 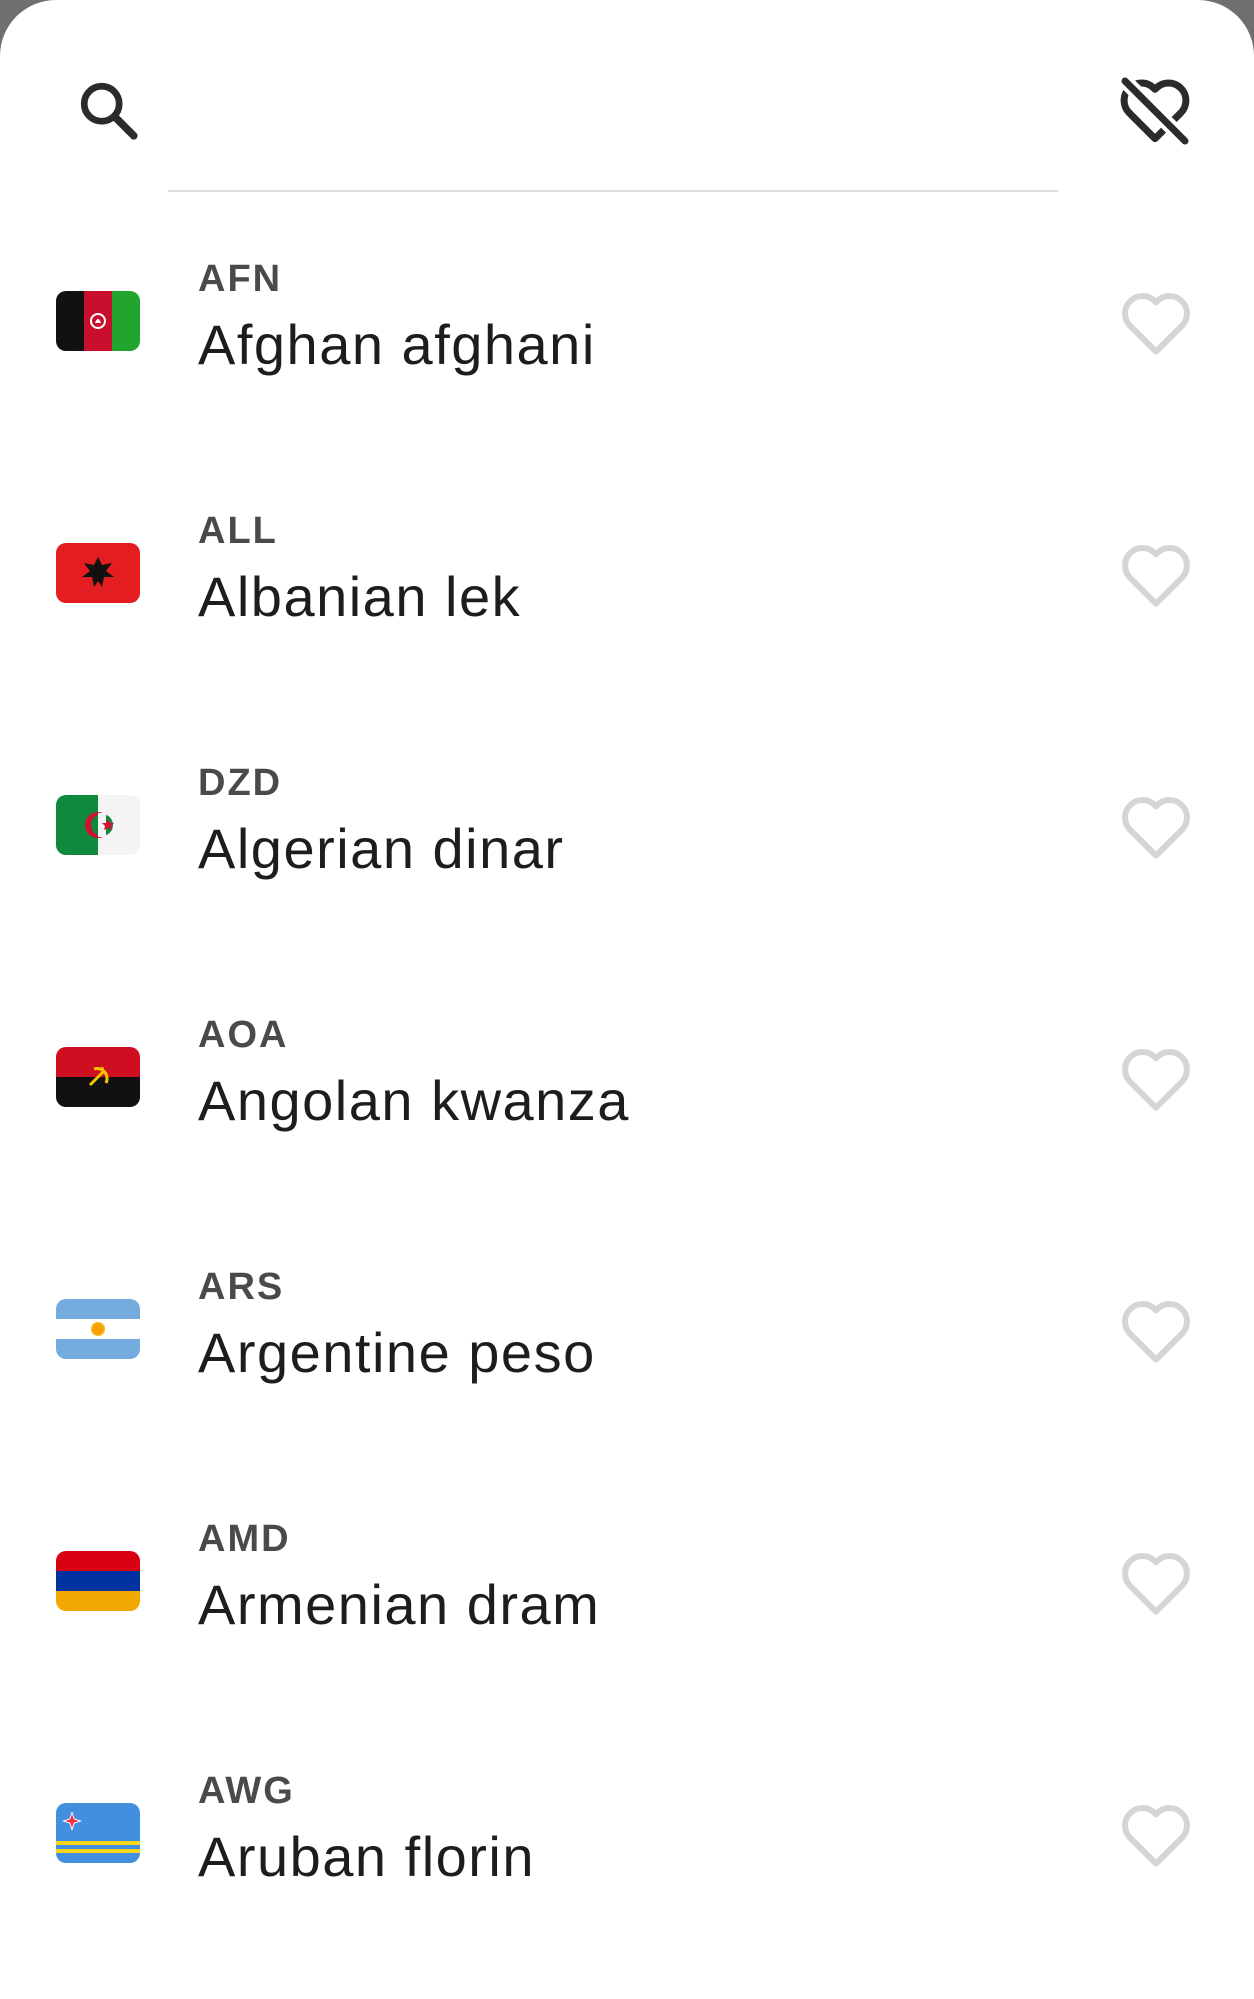 I want to click on aruba-flag-icon, so click(x=98, y=1833).